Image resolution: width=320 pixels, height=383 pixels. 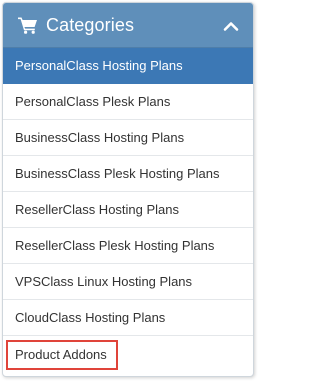 I want to click on category-item-label: PersonalClass Plesk Plans, so click(x=93, y=101).